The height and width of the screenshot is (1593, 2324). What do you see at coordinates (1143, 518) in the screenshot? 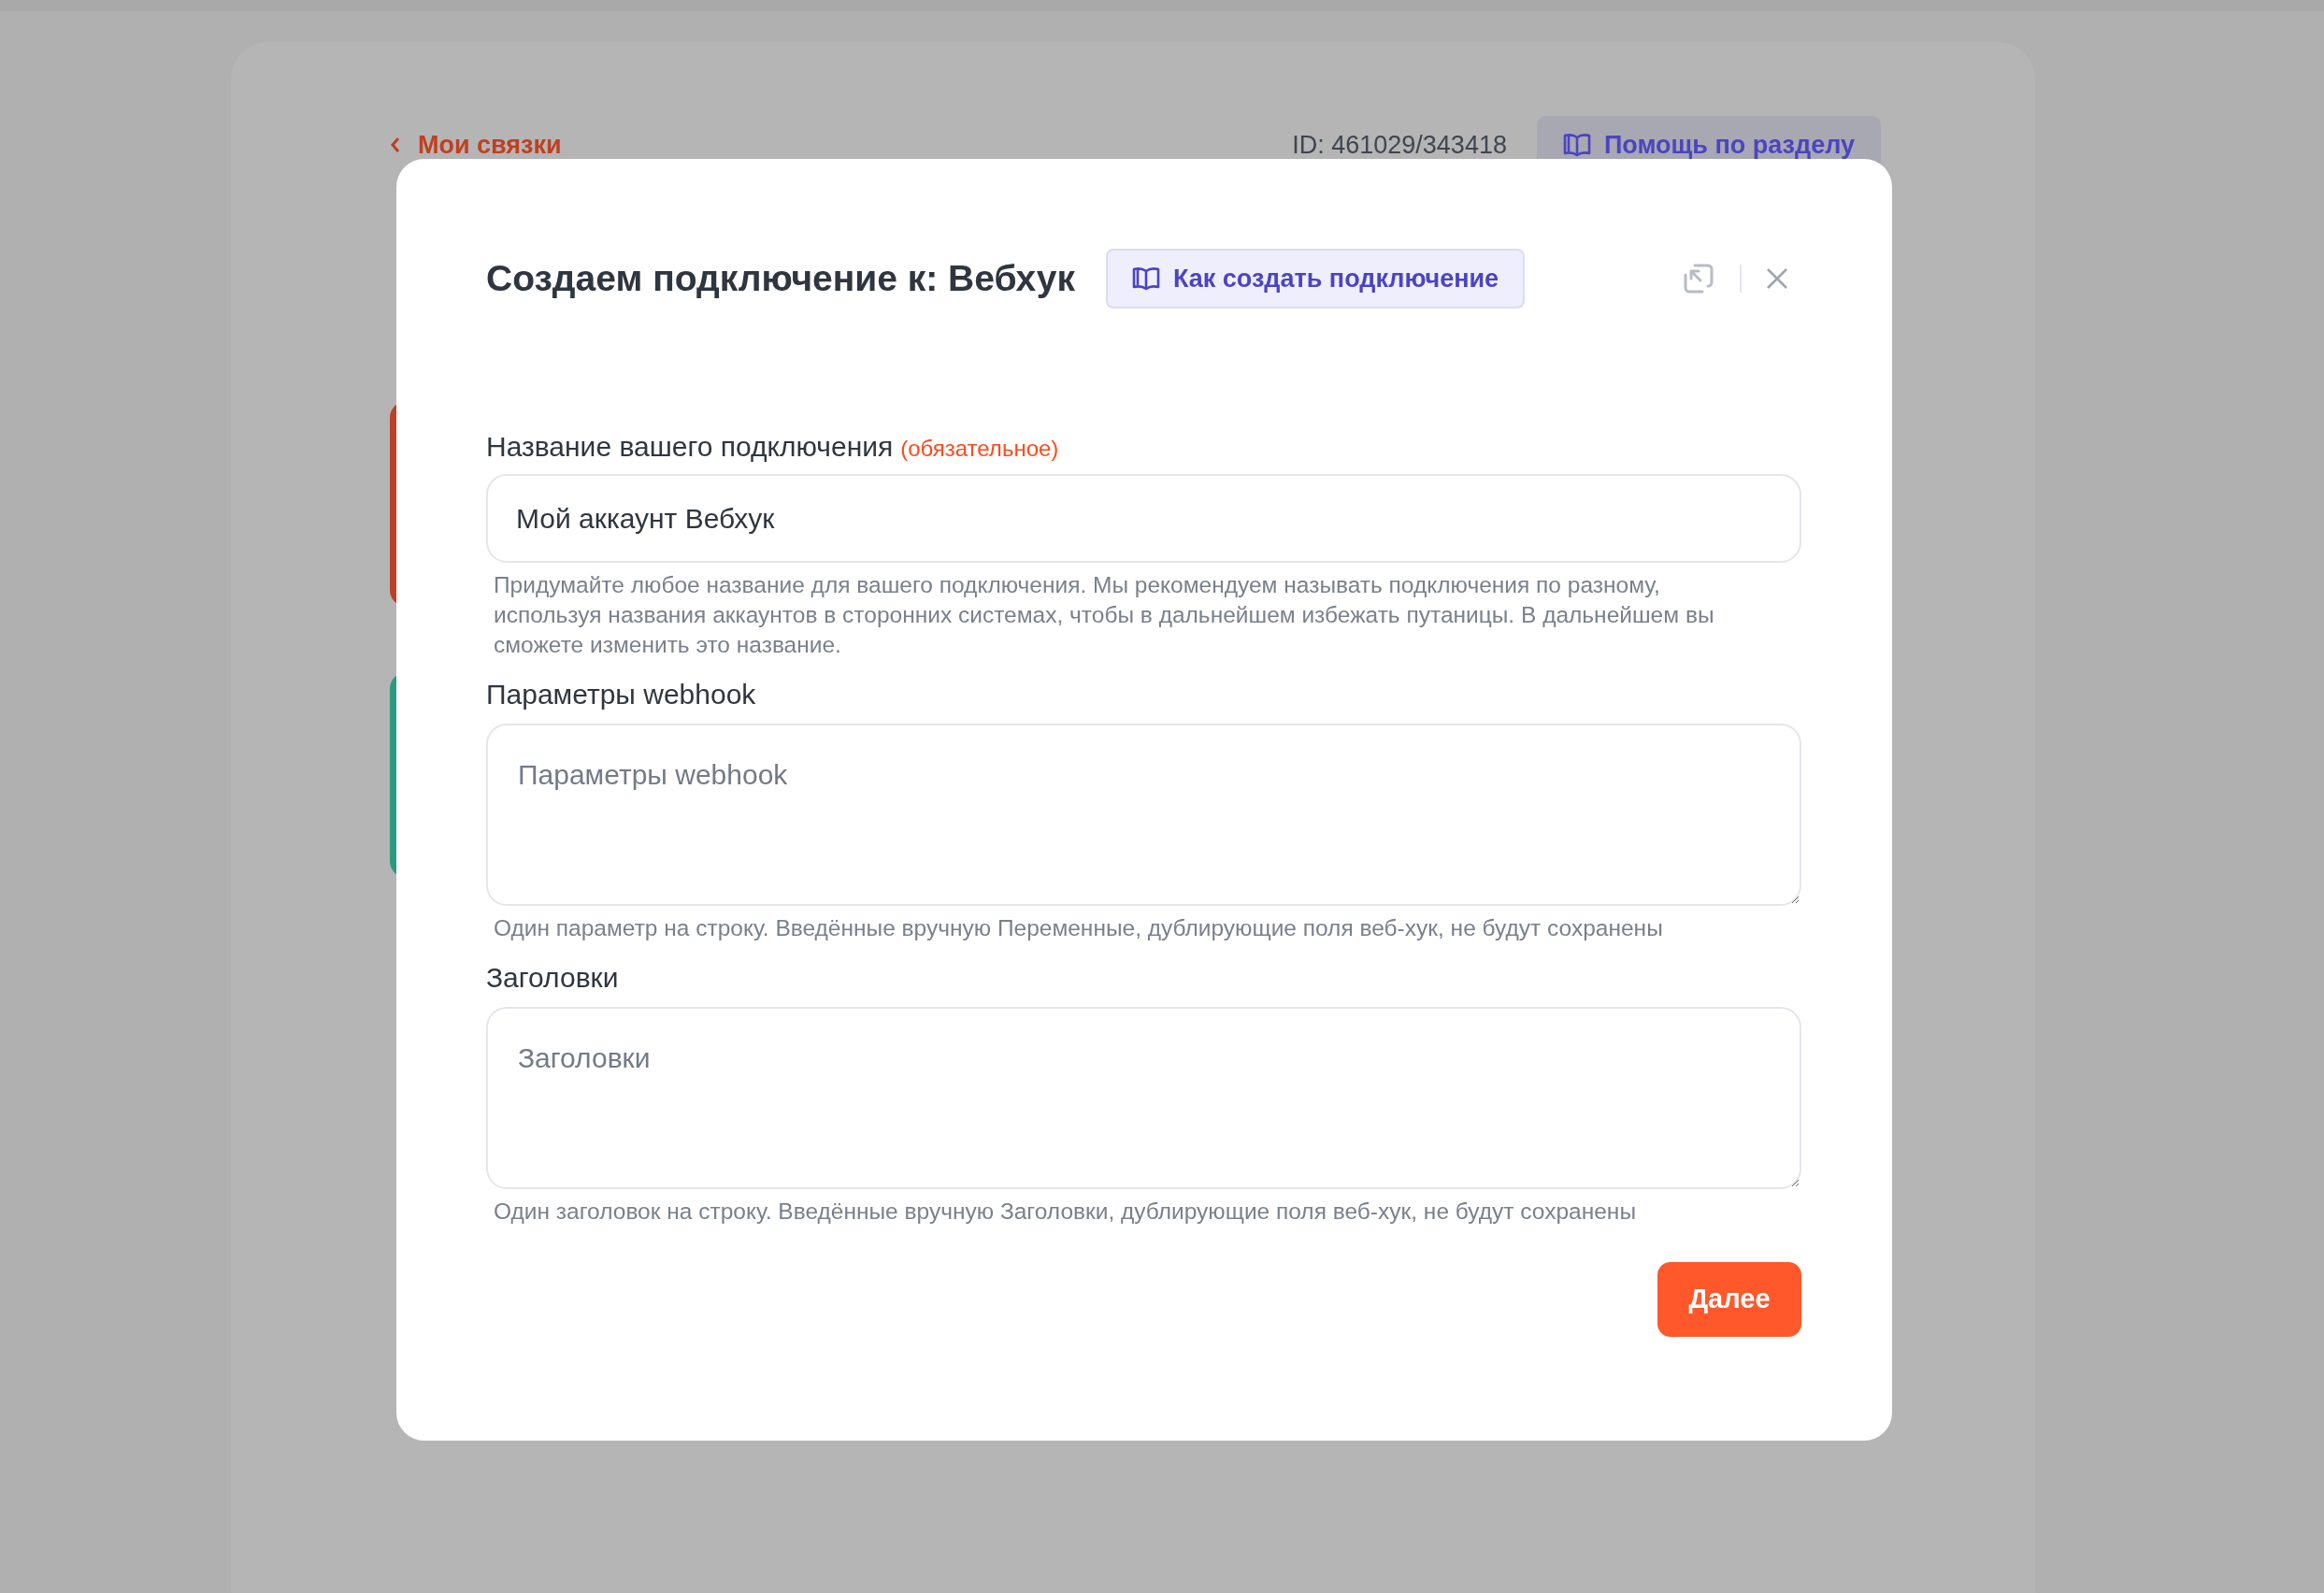
I see `input-field: Мой аккаунт Вебхук` at bounding box center [1143, 518].